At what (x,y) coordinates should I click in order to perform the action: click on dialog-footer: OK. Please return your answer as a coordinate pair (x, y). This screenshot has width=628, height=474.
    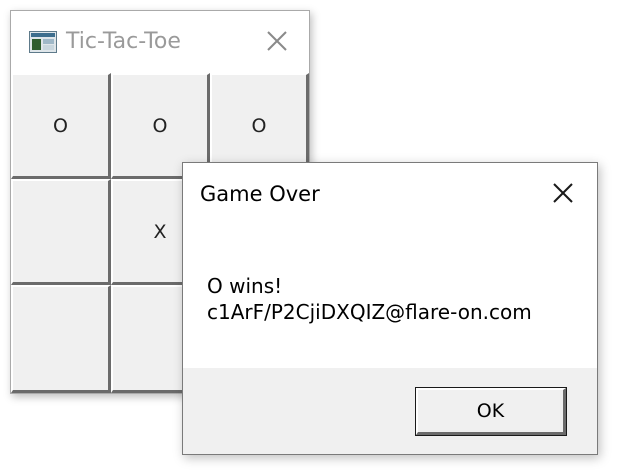
    Looking at the image, I should click on (390, 411).